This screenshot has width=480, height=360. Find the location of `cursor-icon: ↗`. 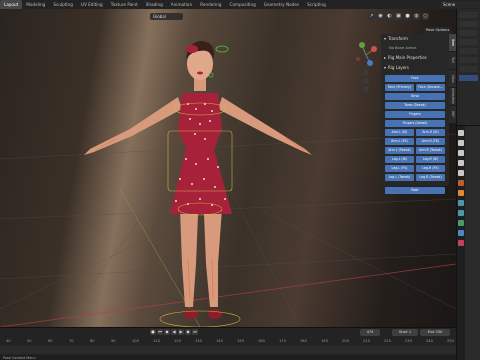

cursor-icon: ↗ is located at coordinates (371, 16).